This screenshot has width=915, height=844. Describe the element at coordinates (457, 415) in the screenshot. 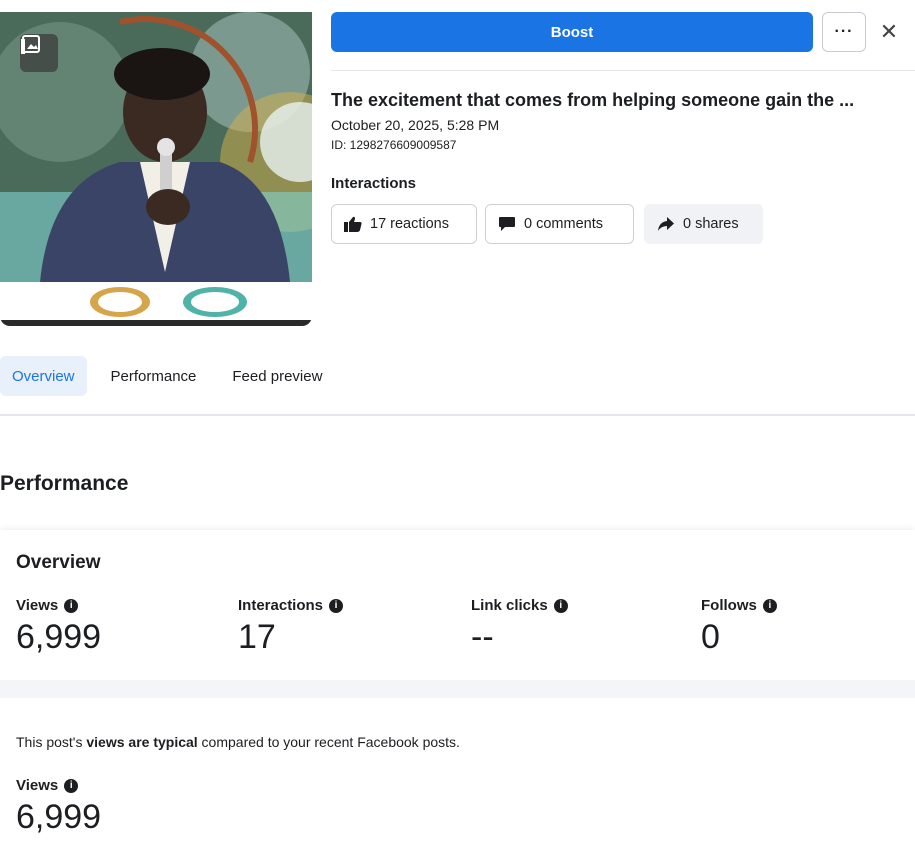

I see `tabs-divider` at that location.